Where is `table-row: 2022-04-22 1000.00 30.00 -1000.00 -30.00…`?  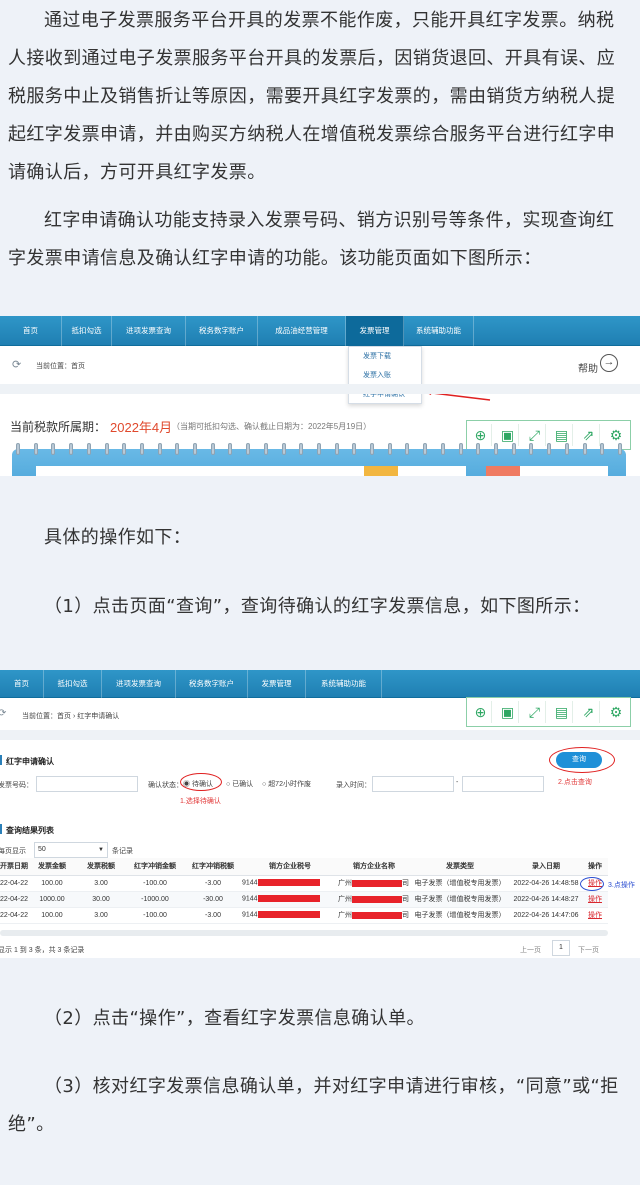 table-row: 2022-04-22 1000.00 30.00 -1000.00 -30.00… is located at coordinates (304, 899).